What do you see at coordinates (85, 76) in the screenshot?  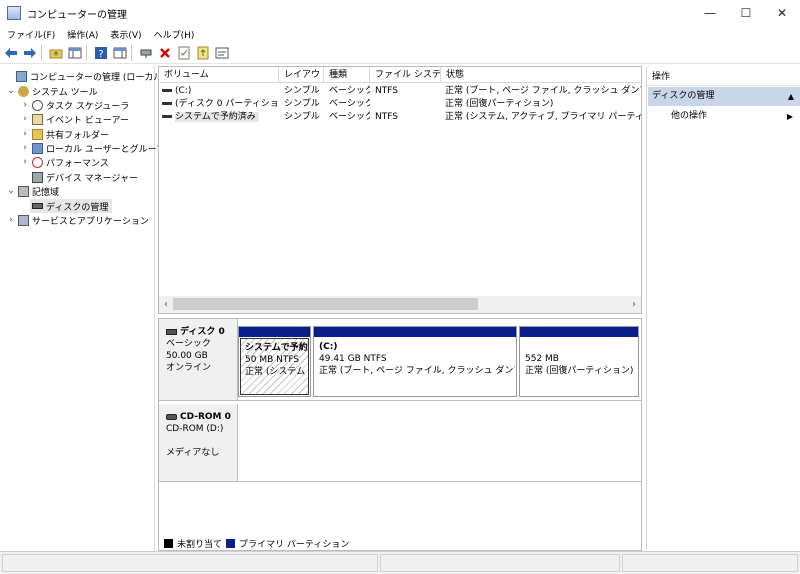 I see `tree-item-computer-management: コンピューターの管理 (ローカル)` at bounding box center [85, 76].